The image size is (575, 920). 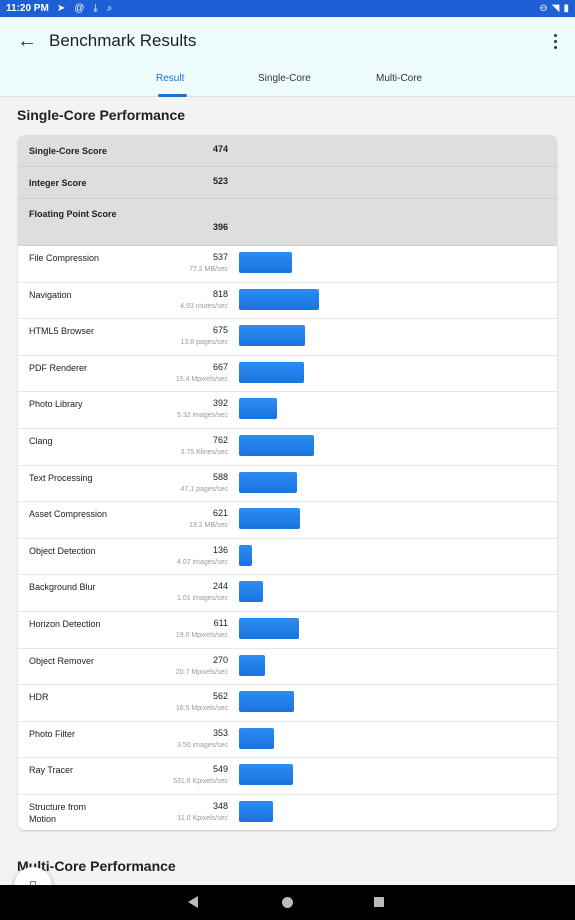 What do you see at coordinates (220, 513) in the screenshot?
I see `test-score: 621` at bounding box center [220, 513].